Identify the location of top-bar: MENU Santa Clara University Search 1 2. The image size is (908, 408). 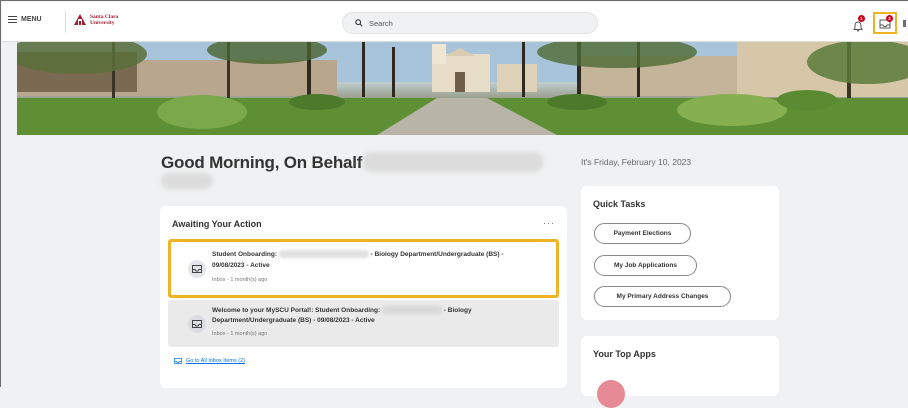
(455, 22).